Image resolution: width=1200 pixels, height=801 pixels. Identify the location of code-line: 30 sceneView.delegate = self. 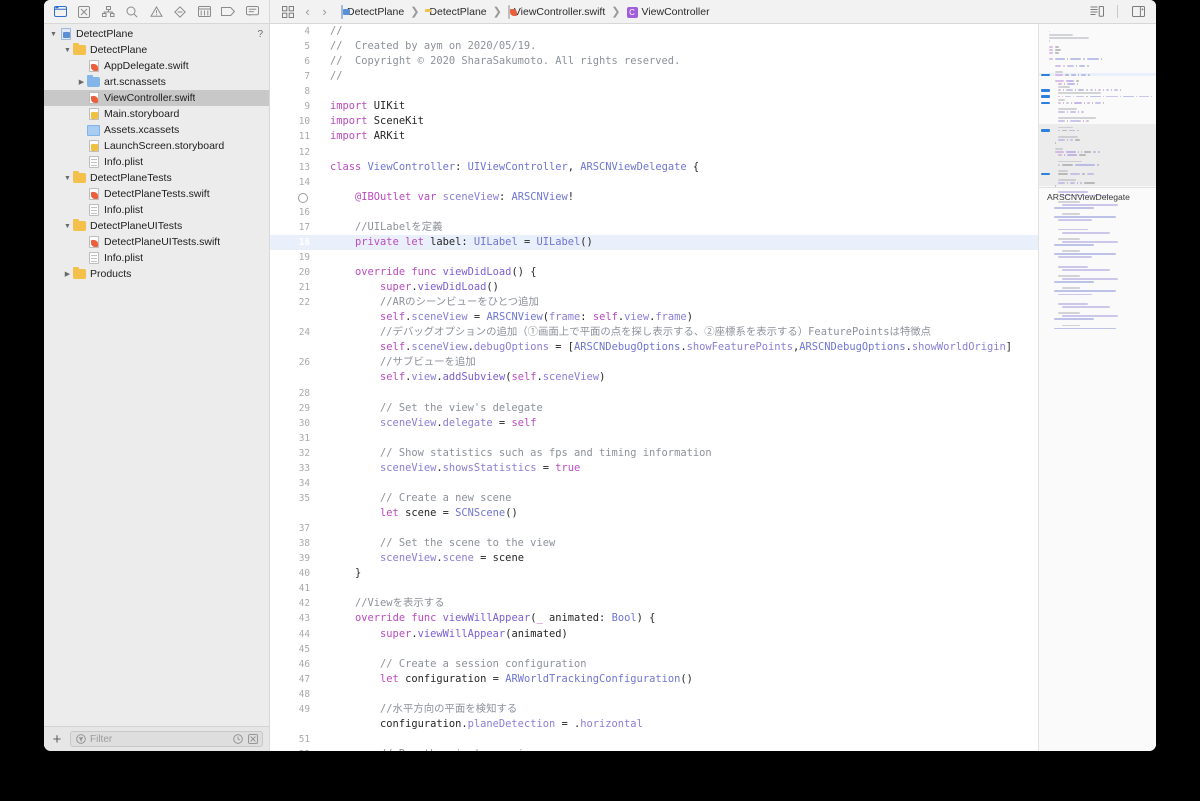
(654, 423).